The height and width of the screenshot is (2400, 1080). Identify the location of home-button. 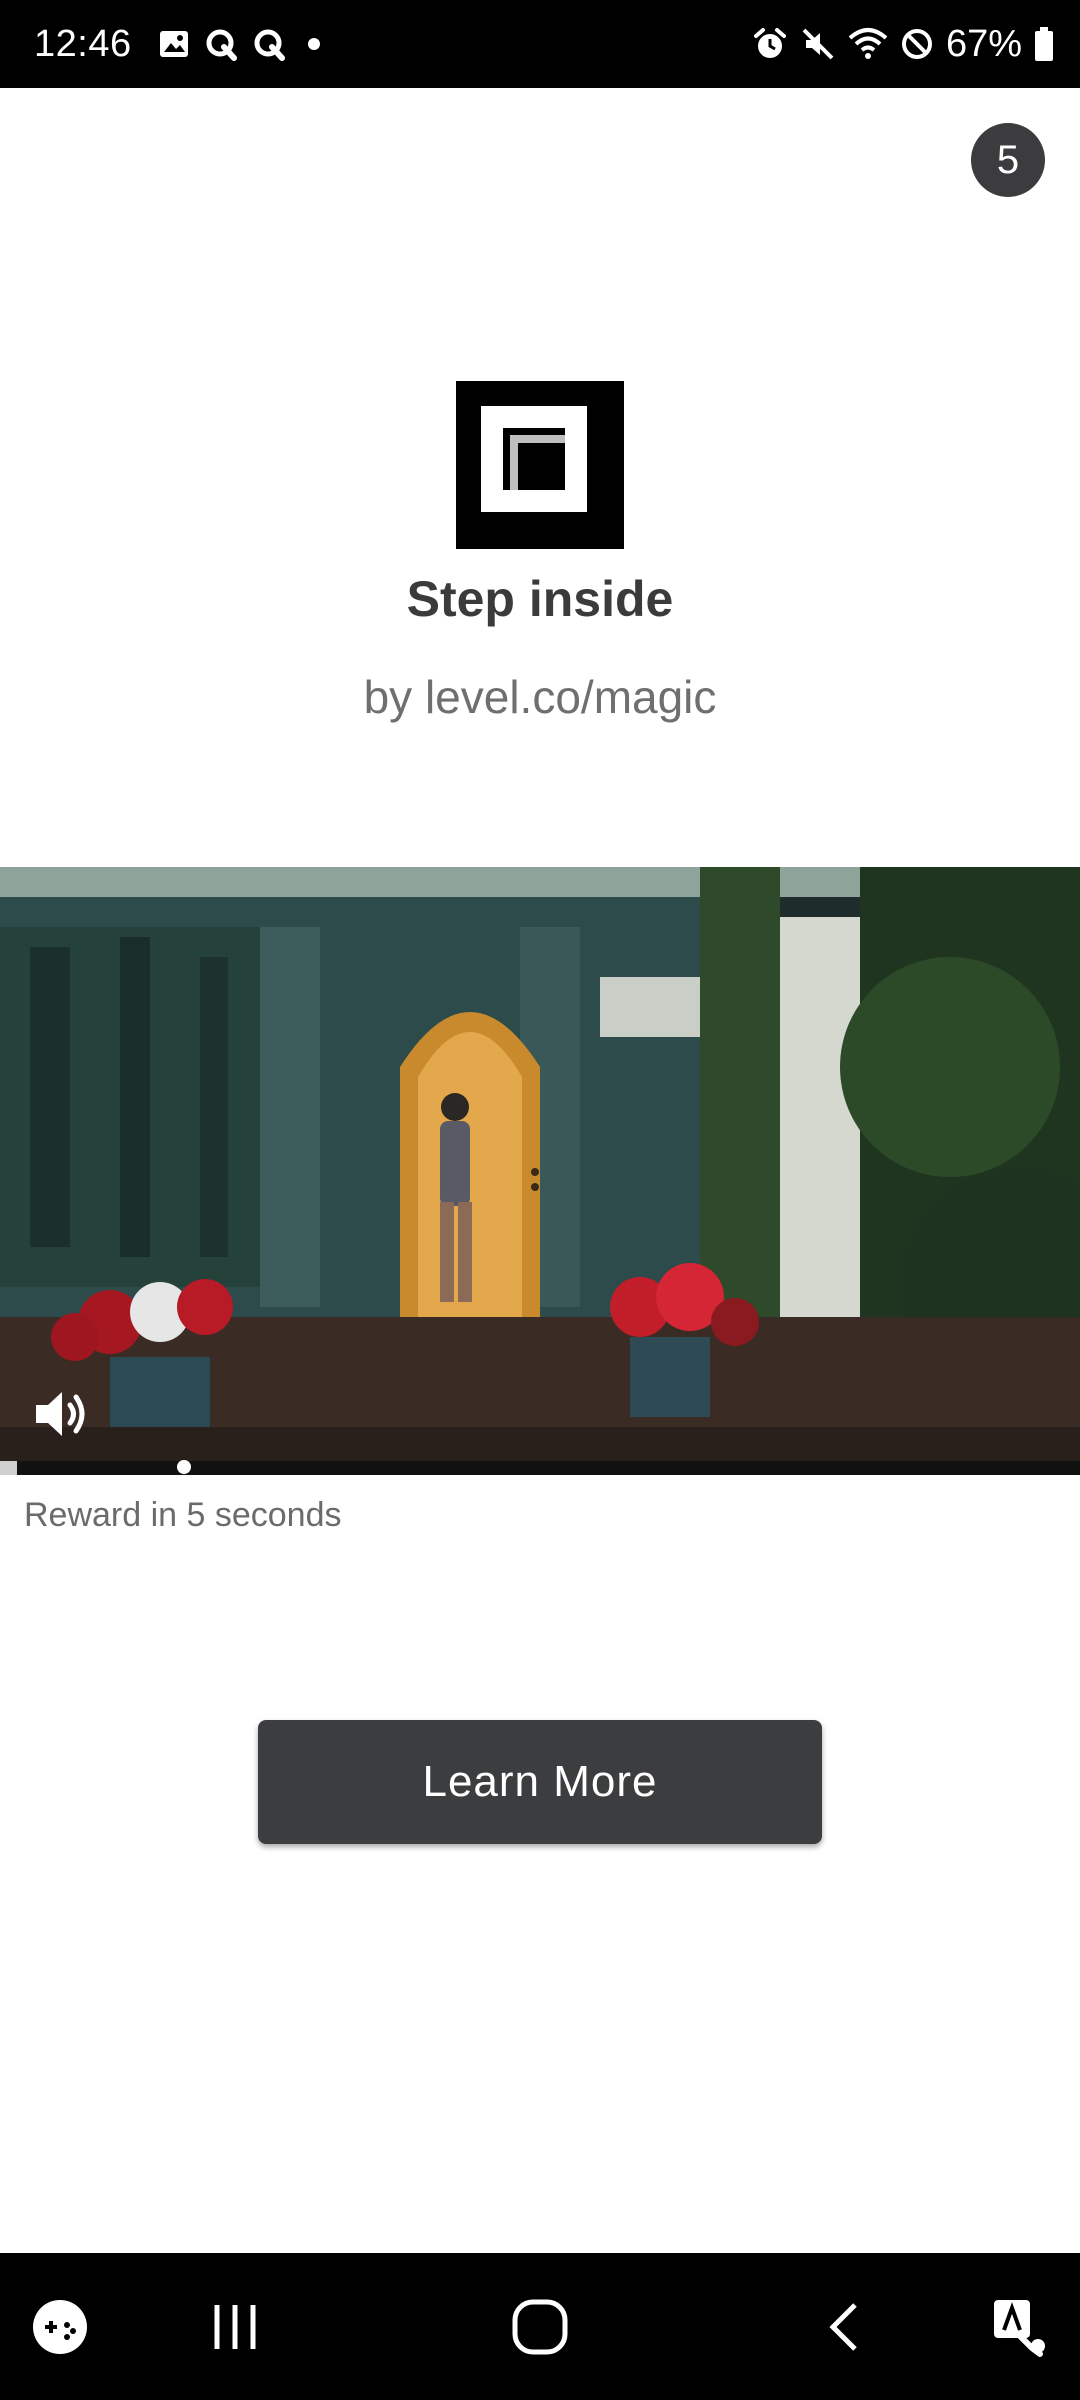
(540, 2326).